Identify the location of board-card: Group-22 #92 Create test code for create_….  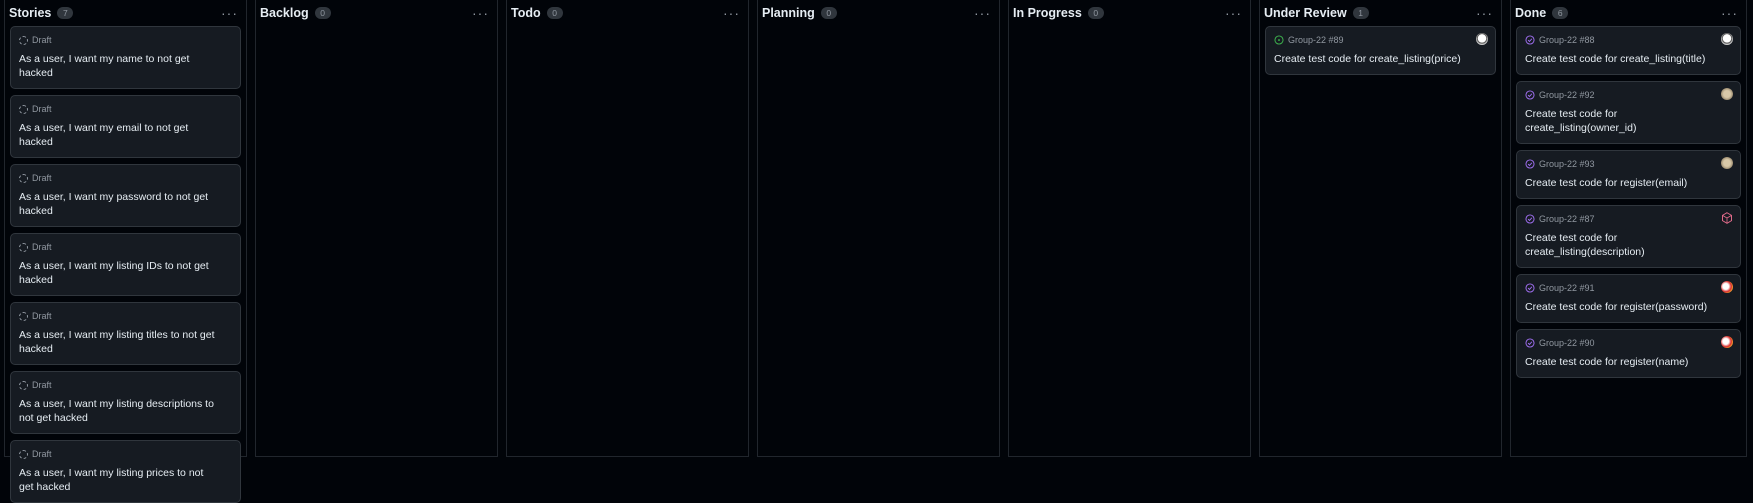
(1628, 112).